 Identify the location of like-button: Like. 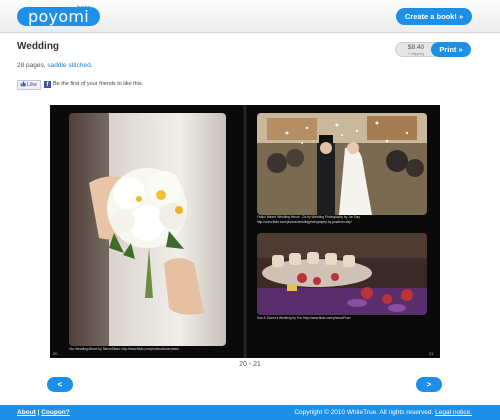
(29, 85).